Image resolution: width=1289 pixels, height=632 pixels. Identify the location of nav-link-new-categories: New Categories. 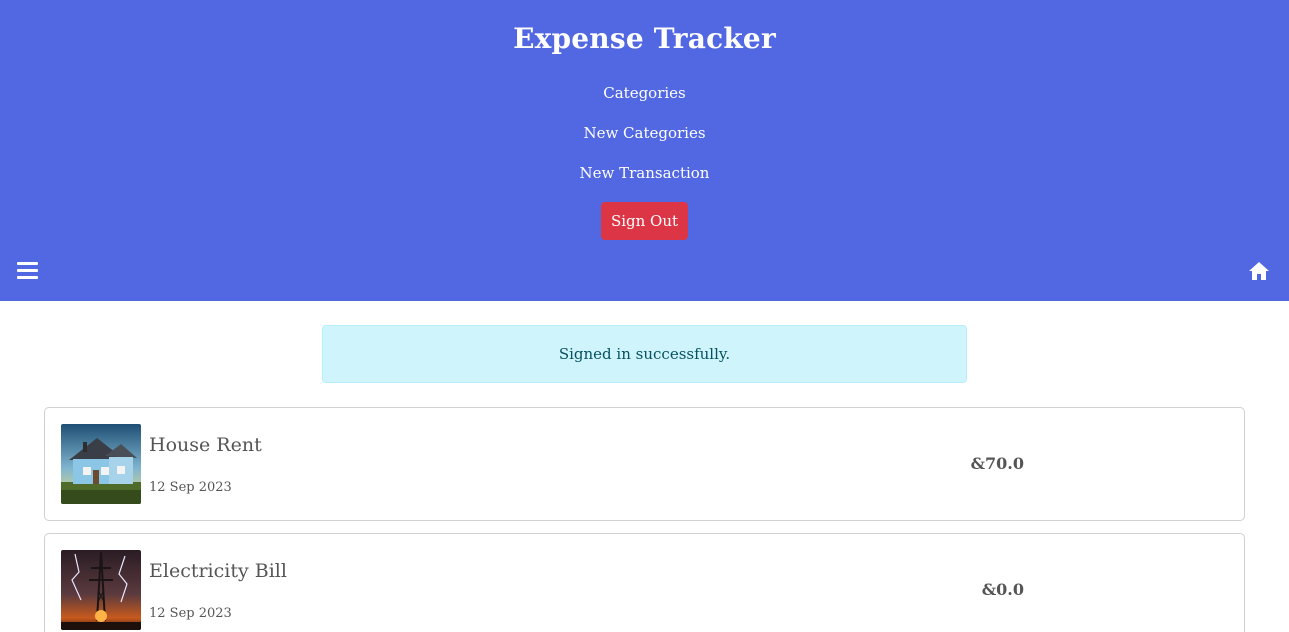
(644, 133).